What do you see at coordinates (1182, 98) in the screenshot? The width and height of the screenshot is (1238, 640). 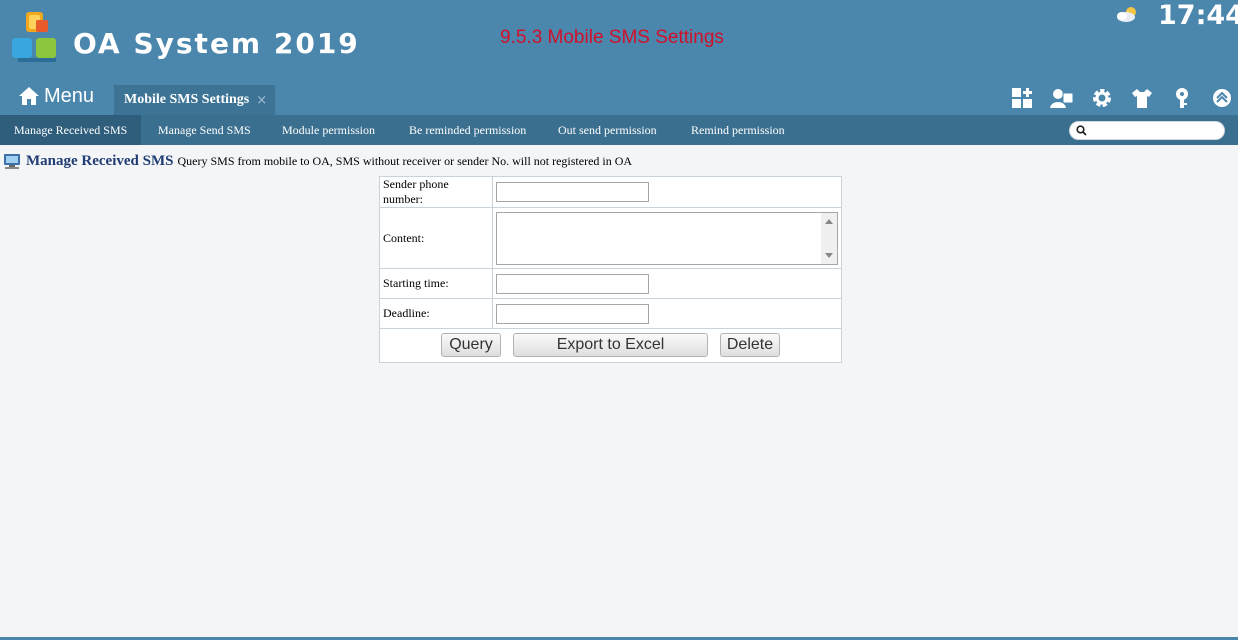 I see `key-icon` at bounding box center [1182, 98].